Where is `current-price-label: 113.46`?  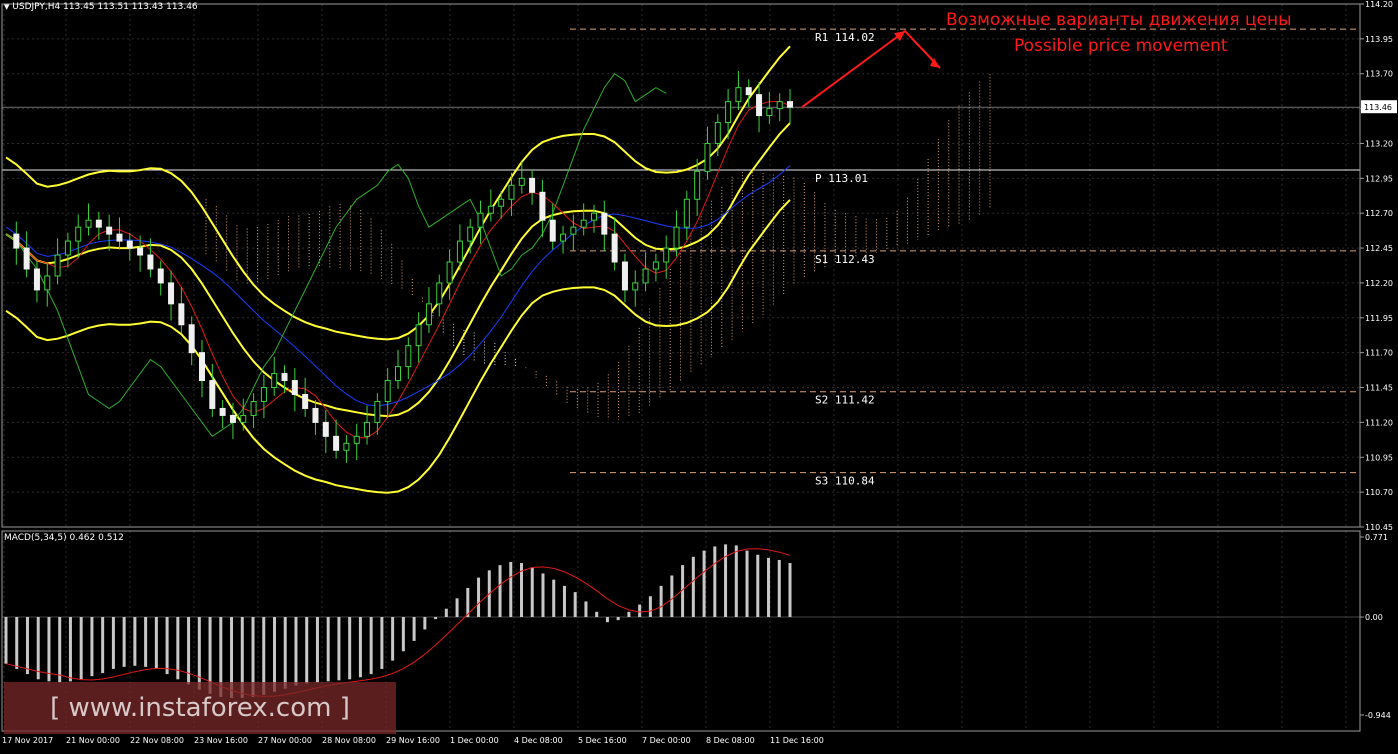
current-price-label: 113.46 is located at coordinates (1378, 107).